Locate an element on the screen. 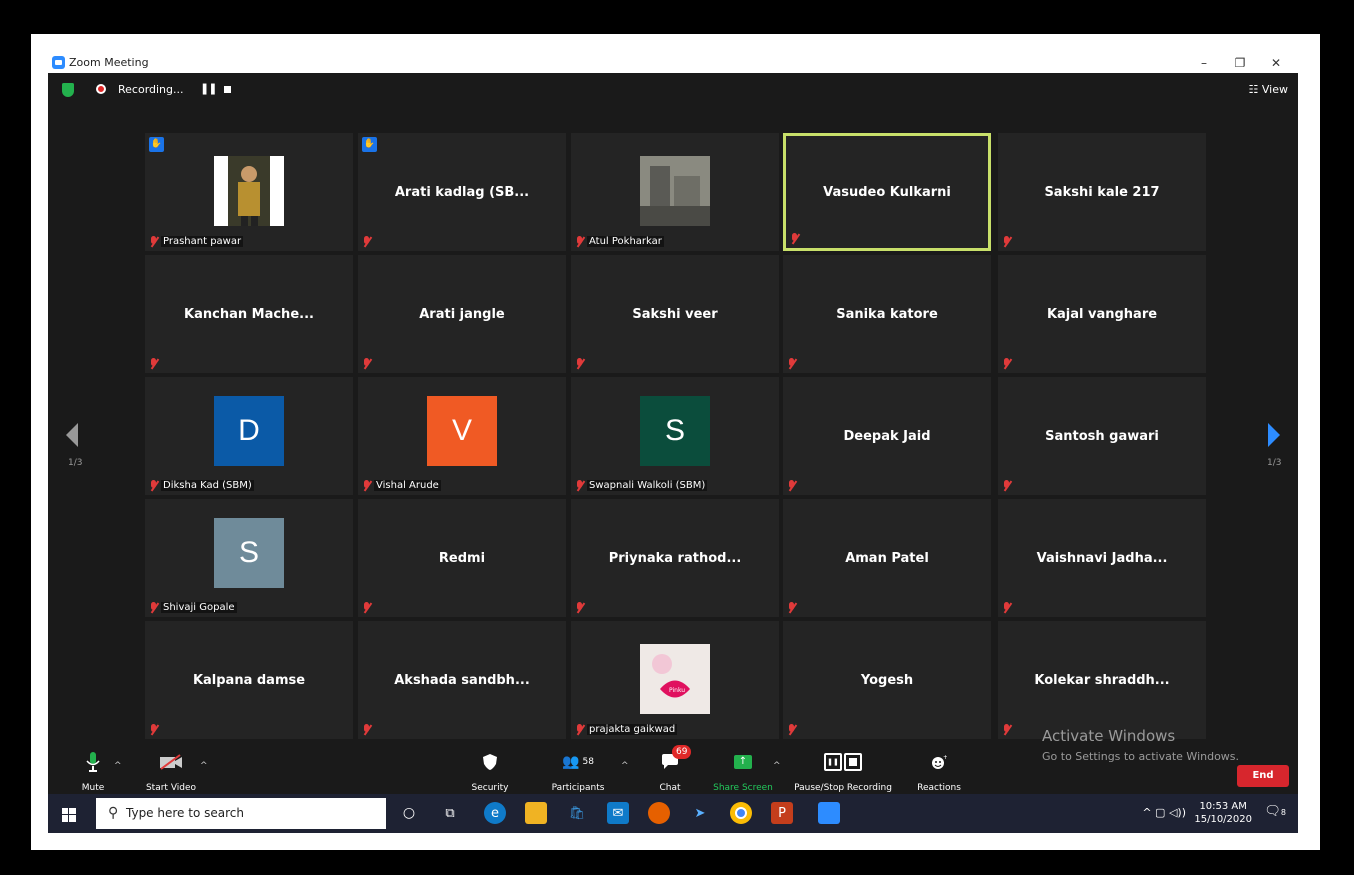 Image resolution: width=1354 pixels, height=875 pixels. search-icon: ⚲ is located at coordinates (113, 813).